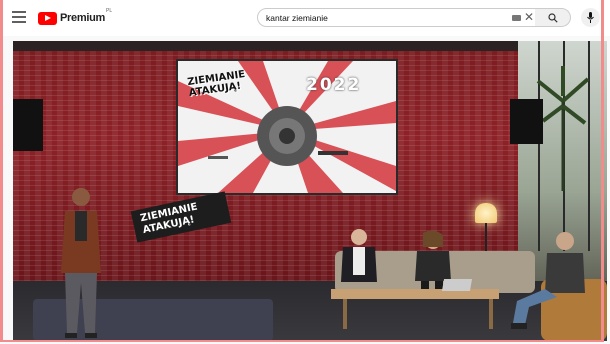  I want to click on laptop, so click(457, 285).